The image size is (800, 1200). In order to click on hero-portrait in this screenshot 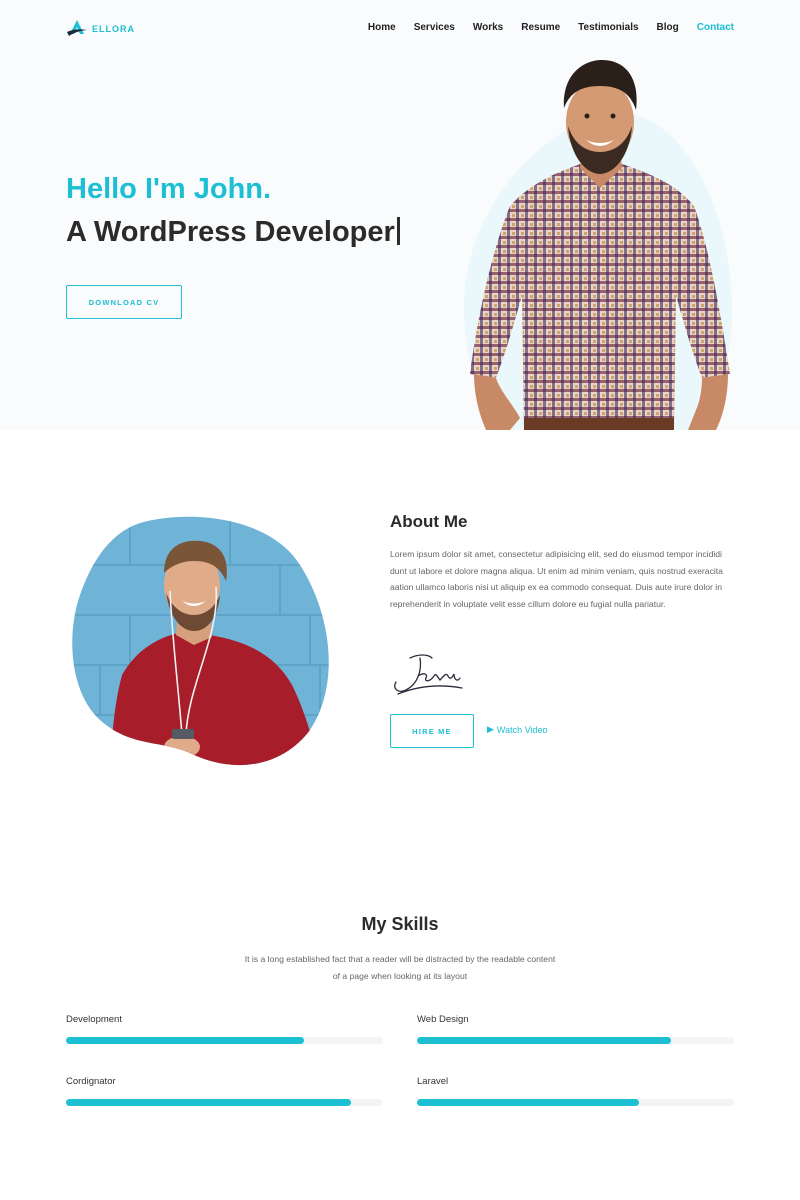, I will do `click(600, 245)`.